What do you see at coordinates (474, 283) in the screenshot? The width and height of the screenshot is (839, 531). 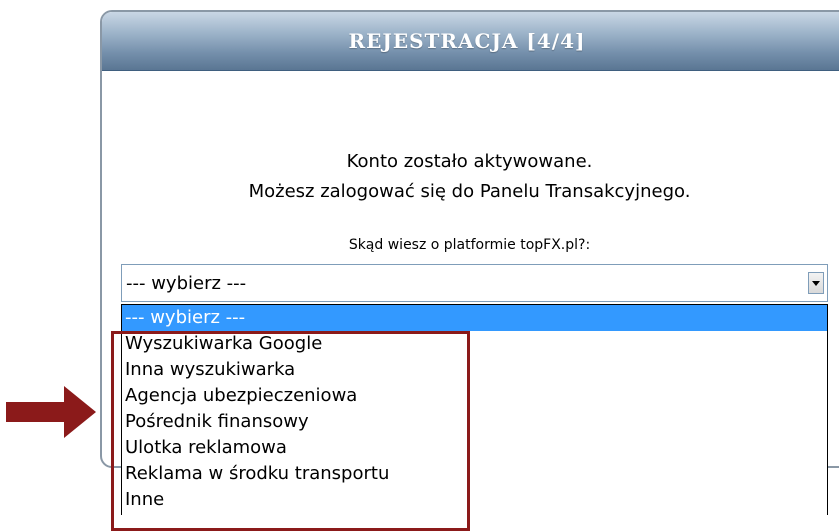 I see `source-select: --- wybierz ---` at bounding box center [474, 283].